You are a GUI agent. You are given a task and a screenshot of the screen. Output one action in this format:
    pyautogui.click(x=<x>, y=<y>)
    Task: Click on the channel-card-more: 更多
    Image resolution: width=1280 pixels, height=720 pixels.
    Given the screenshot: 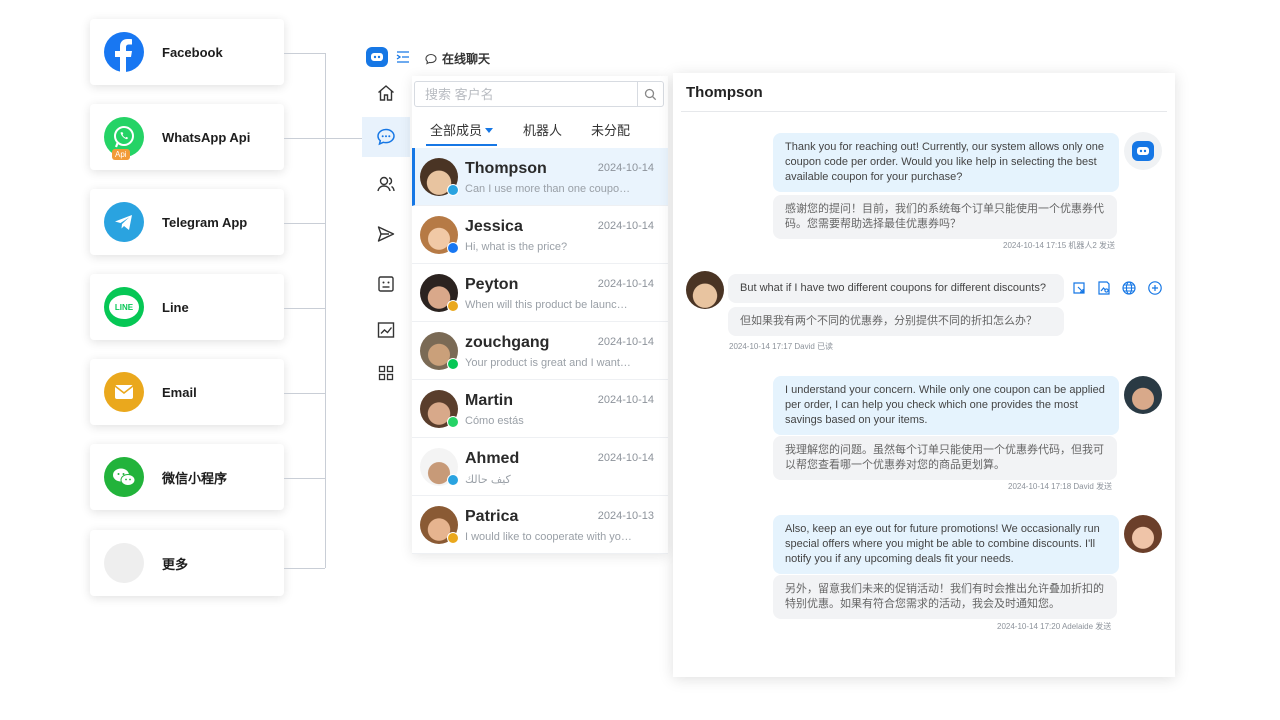 What is the action you would take?
    pyautogui.click(x=187, y=563)
    